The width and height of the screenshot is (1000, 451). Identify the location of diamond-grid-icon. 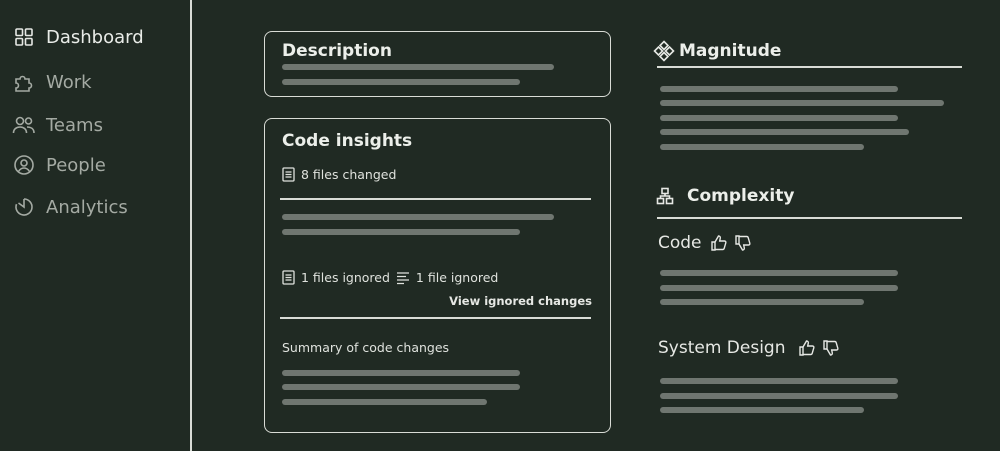
(664, 51).